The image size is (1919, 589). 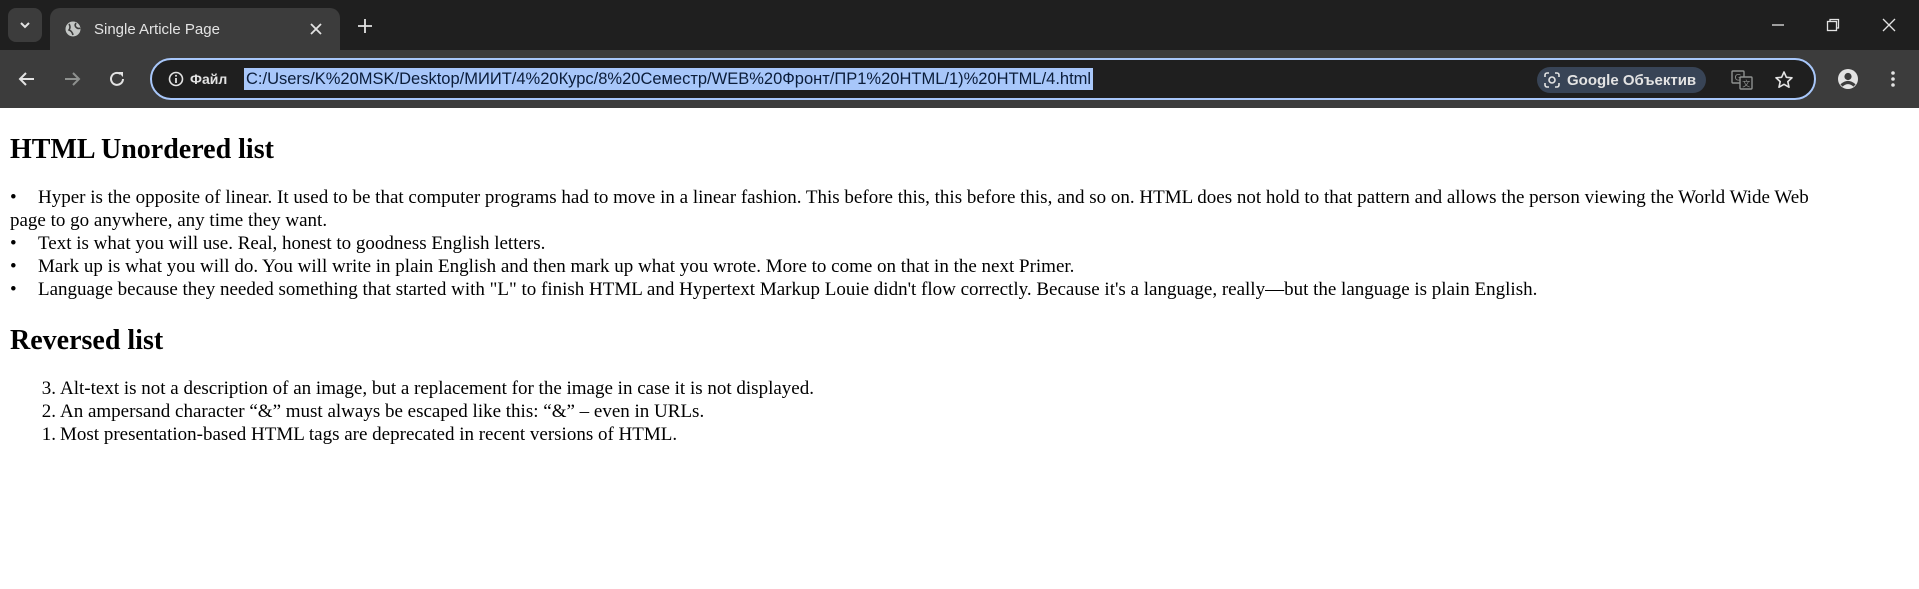 I want to click on reversed-list-heading: Reversed list, so click(x=87, y=340).